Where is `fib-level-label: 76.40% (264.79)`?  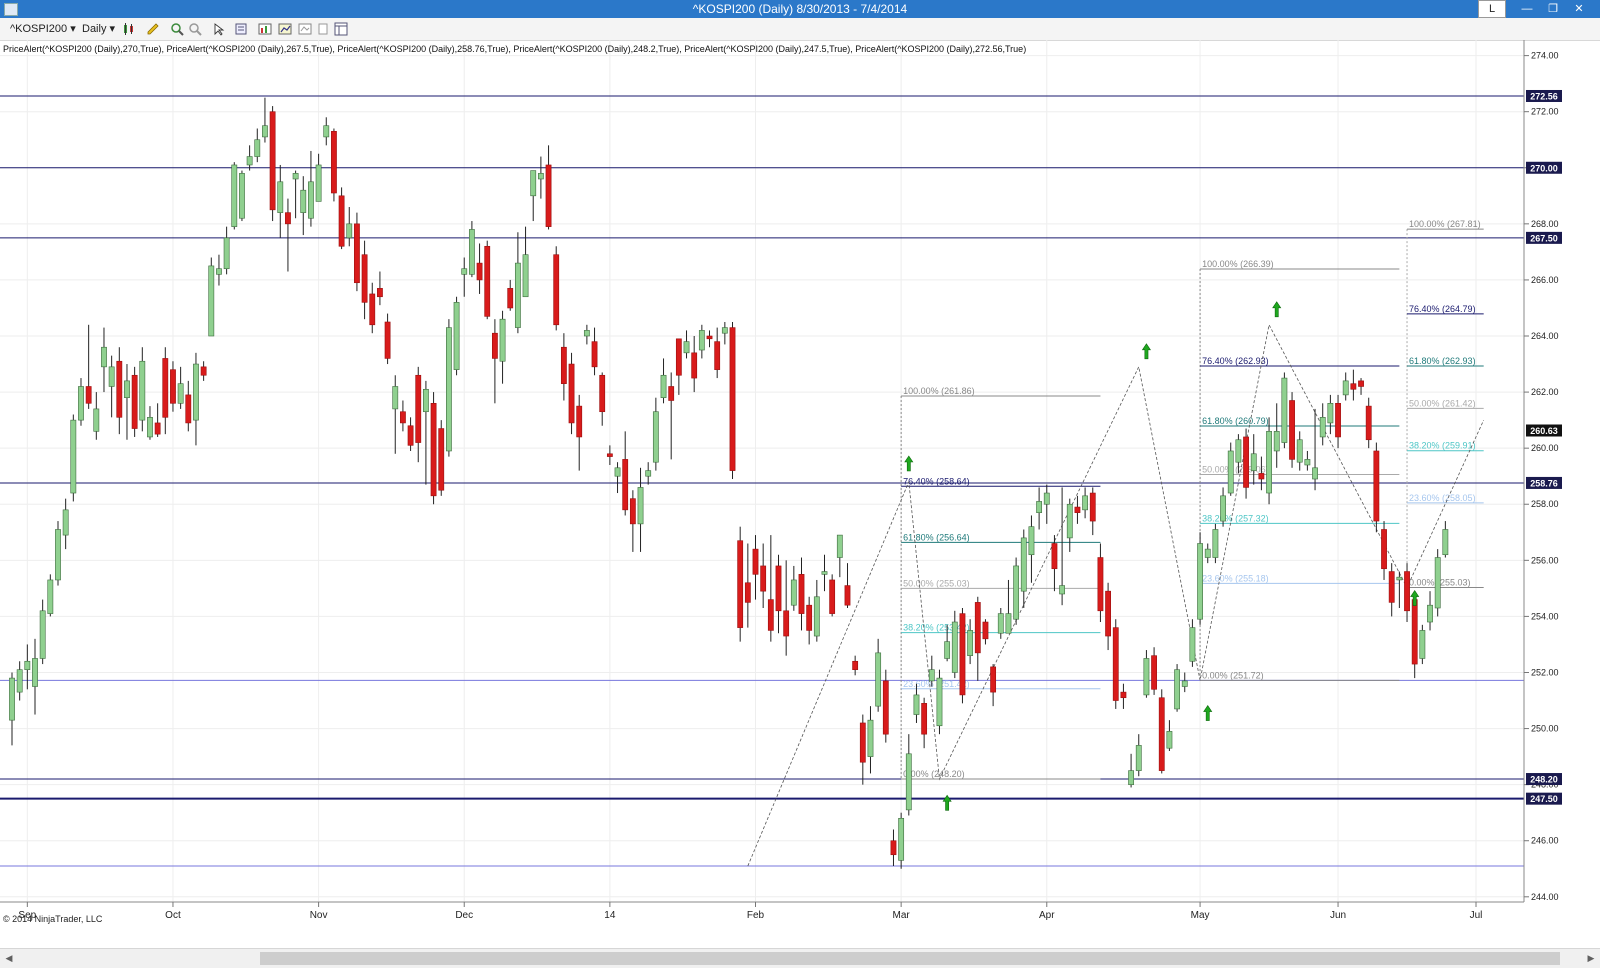 fib-level-label: 76.40% (264.79) is located at coordinates (1442, 309).